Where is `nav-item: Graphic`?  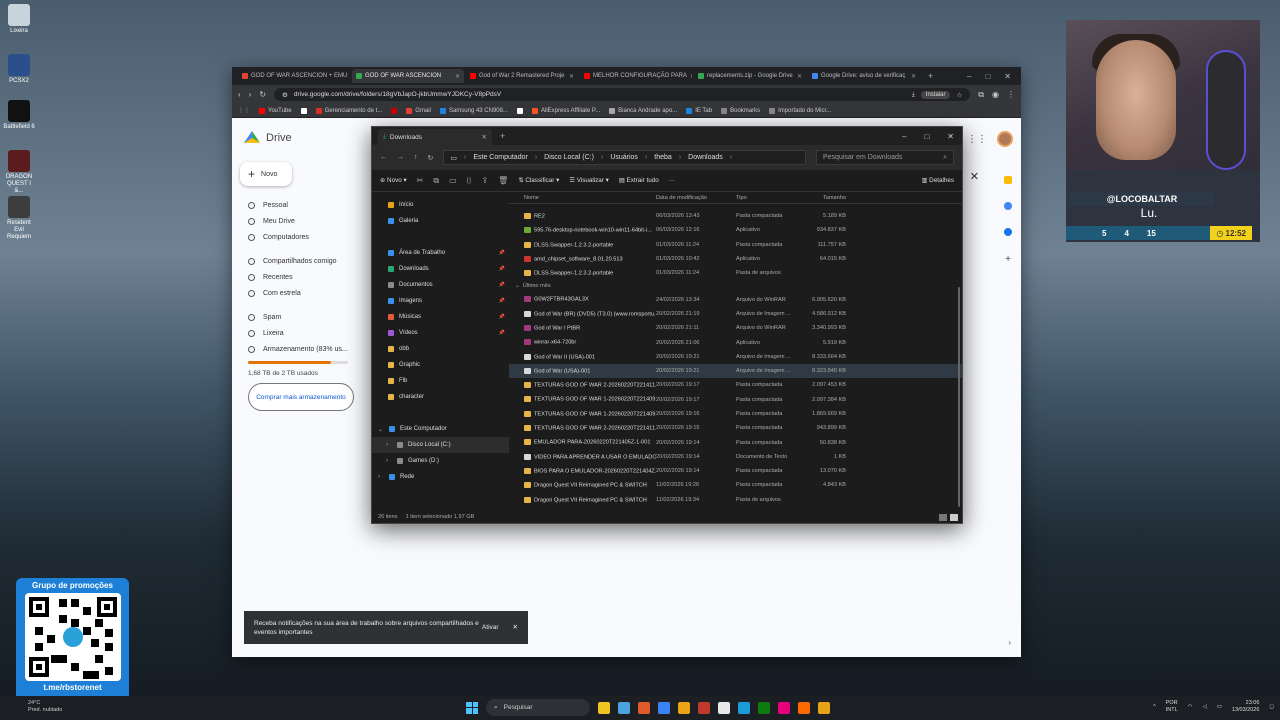
nav-item: Graphic is located at coordinates (440, 365).